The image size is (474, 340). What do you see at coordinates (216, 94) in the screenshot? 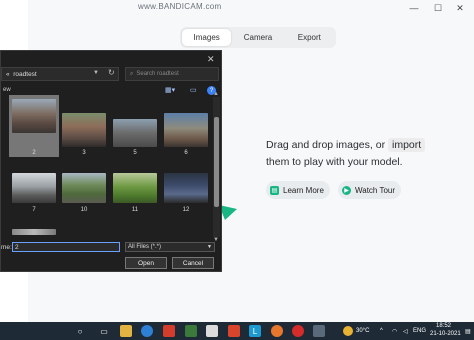
I see `scroll-up-icon: ▲` at bounding box center [216, 94].